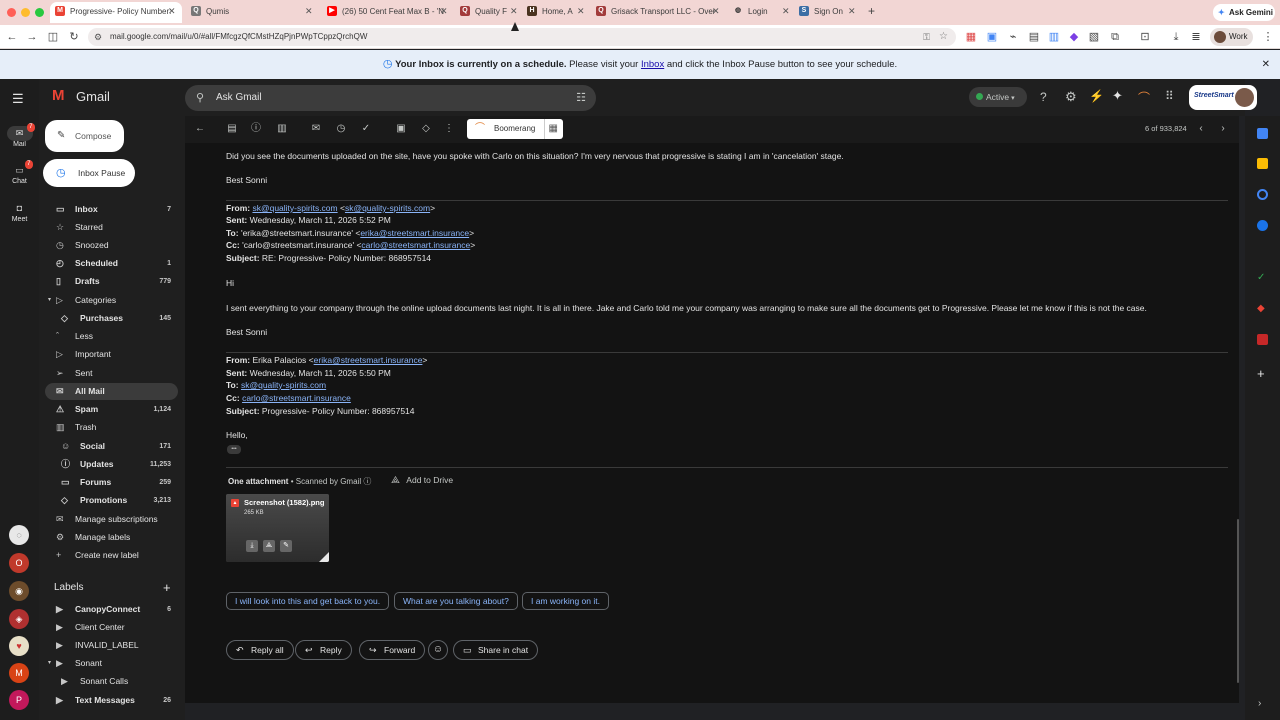  What do you see at coordinates (1266, 64) in the screenshot?
I see `close-banner-icon: ✕` at bounding box center [1266, 64].